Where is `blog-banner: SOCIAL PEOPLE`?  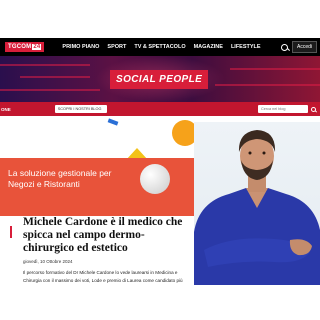
blog-banner: SOCIAL PEOPLE is located at coordinates (160, 79).